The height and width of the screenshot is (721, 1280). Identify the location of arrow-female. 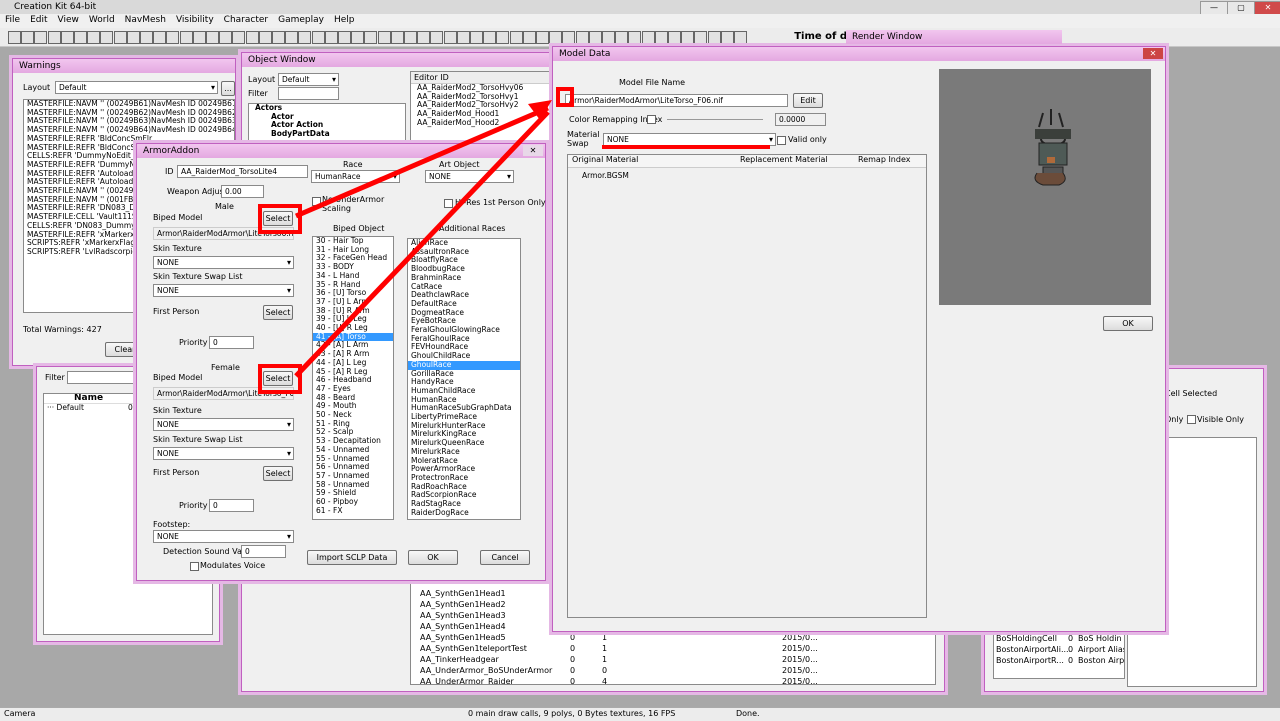
(422, 244).